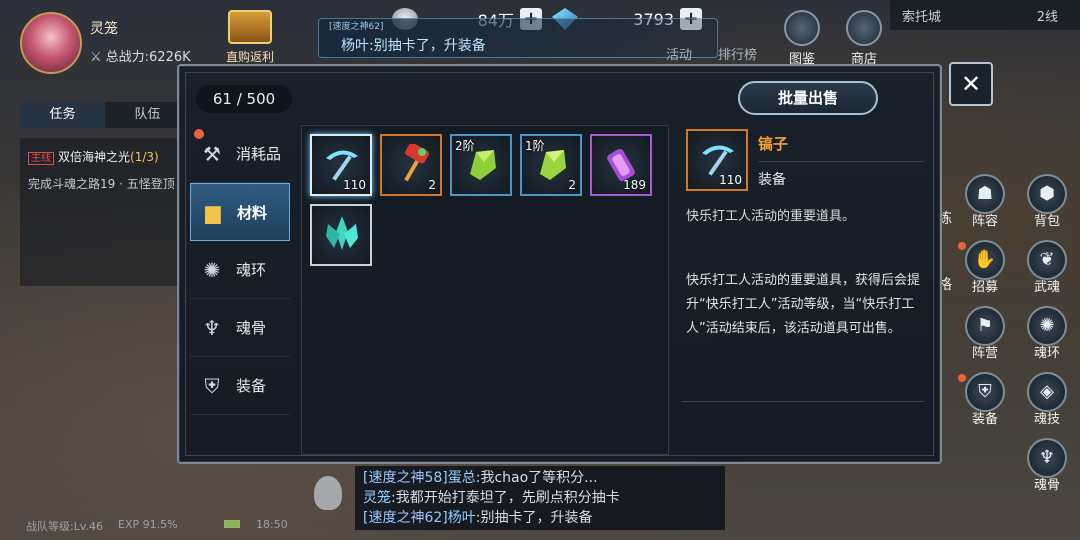 The width and height of the screenshot is (1080, 540). Describe the element at coordinates (354, 185) in the screenshot. I see `item-quantity: 110` at that location.